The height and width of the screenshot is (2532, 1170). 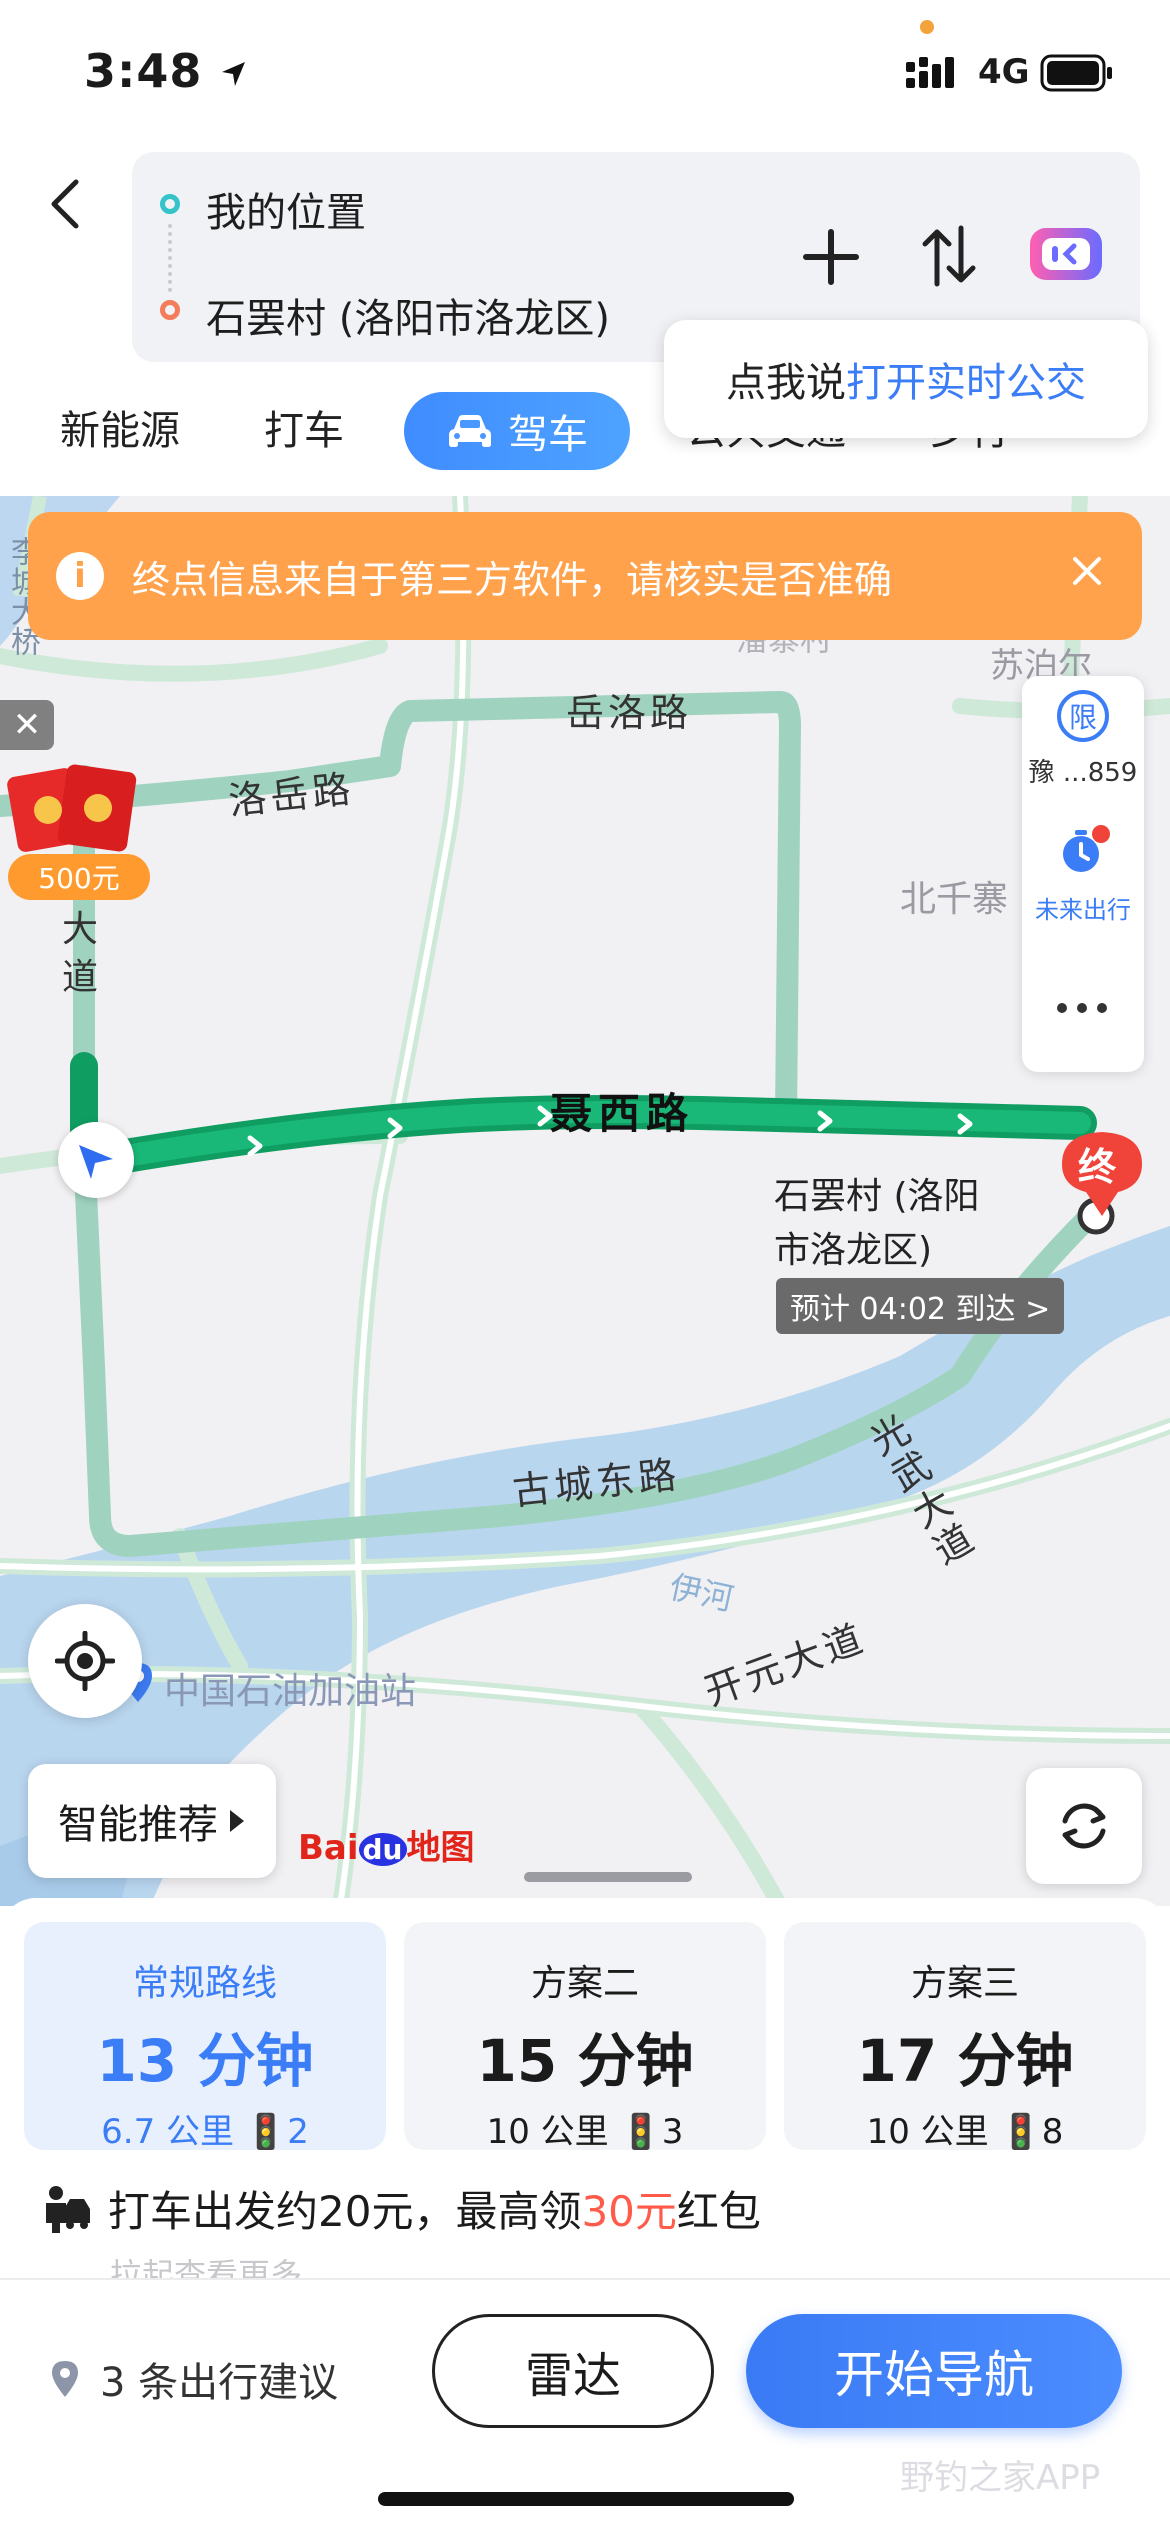 What do you see at coordinates (964, 1983) in the screenshot?
I see `route-option-name: 方案三` at bounding box center [964, 1983].